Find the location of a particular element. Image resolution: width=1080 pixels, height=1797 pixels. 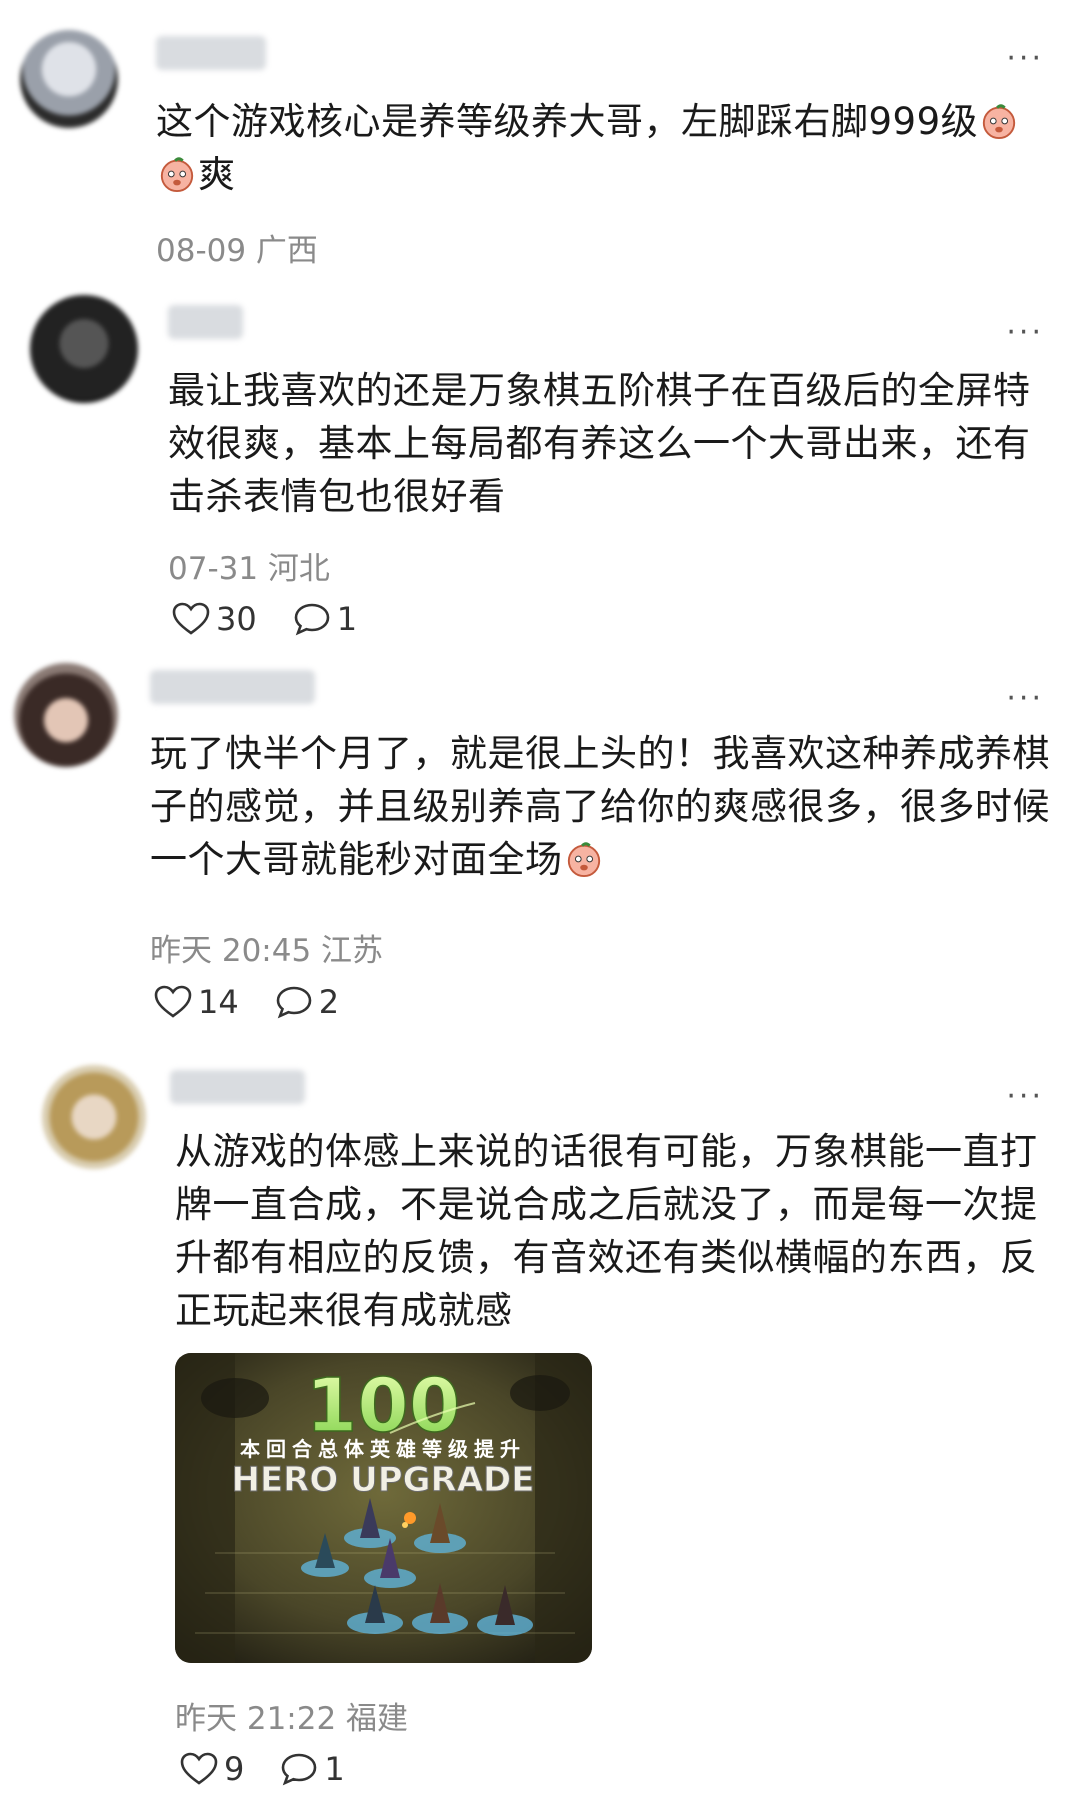

like-count: 9 is located at coordinates (234, 1769).